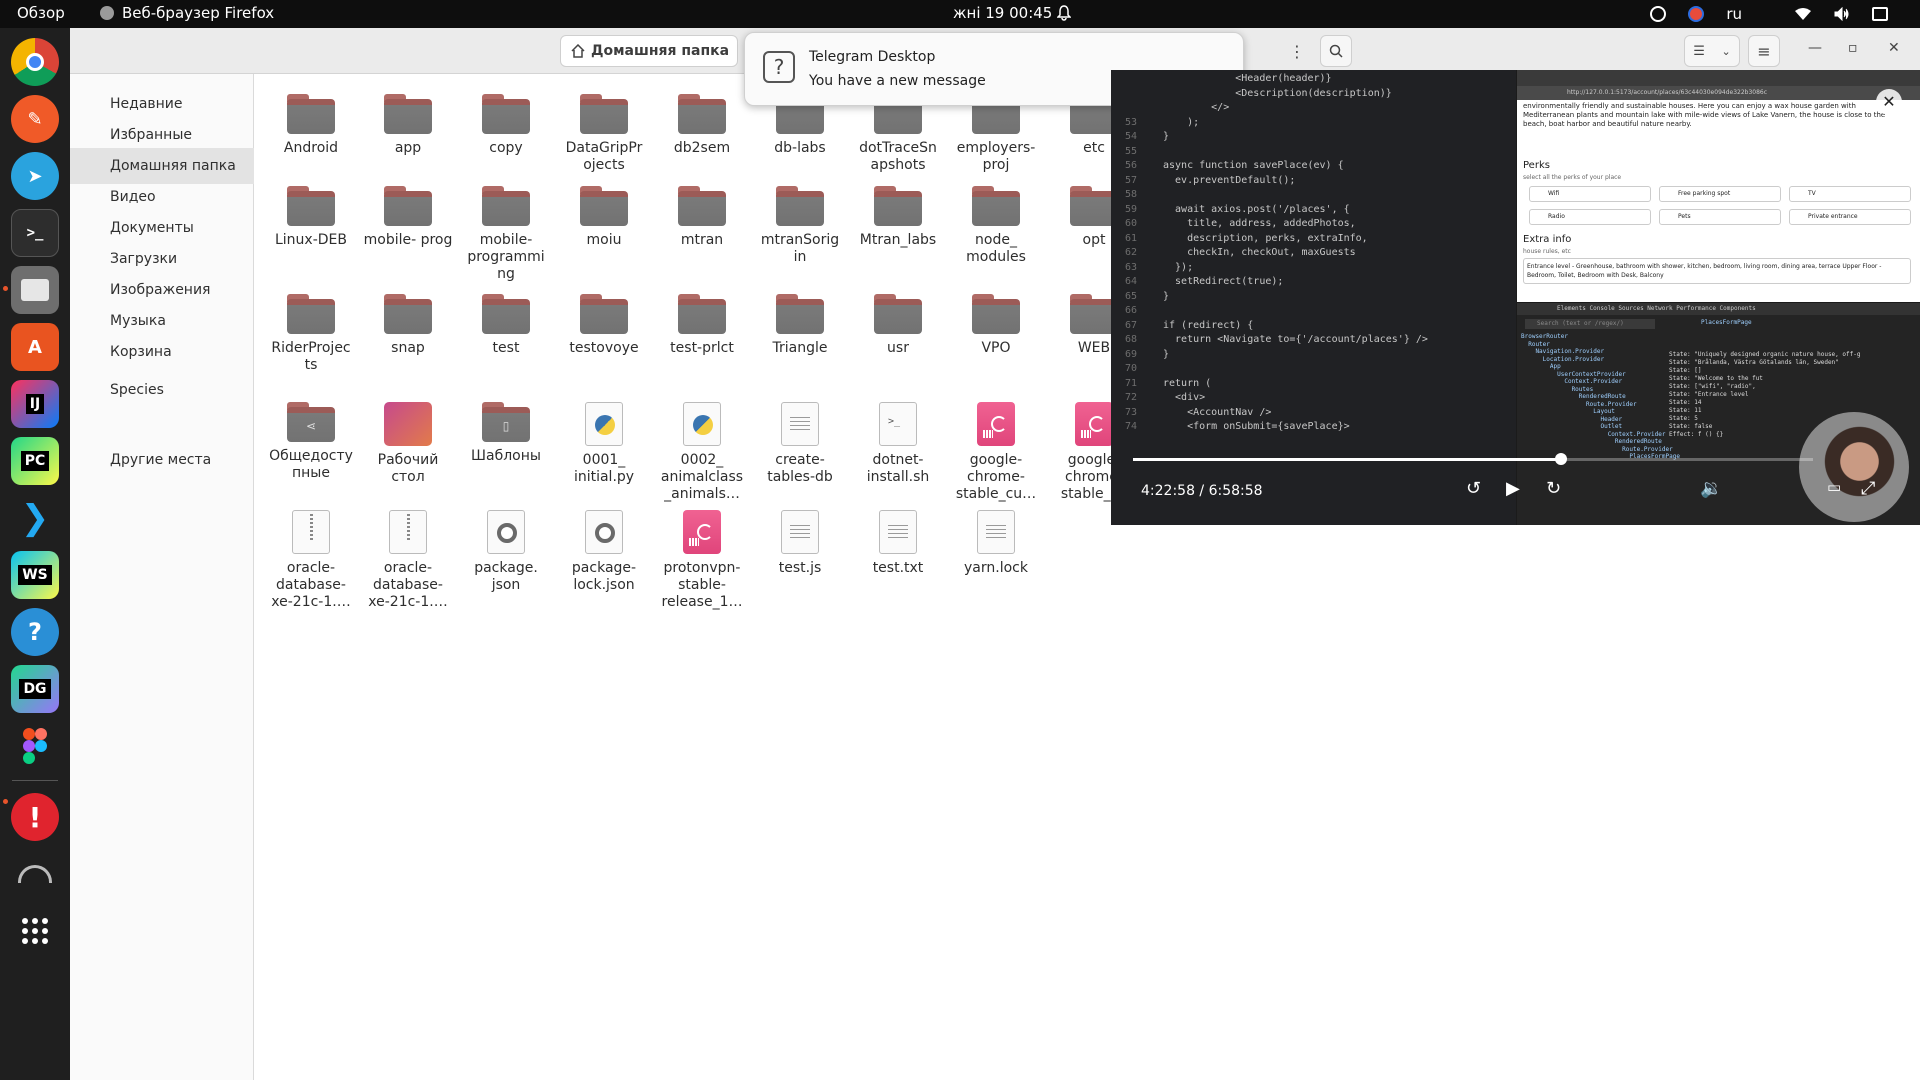 The height and width of the screenshot is (1080, 1920). I want to click on close-icon: ✕, so click(1894, 48).